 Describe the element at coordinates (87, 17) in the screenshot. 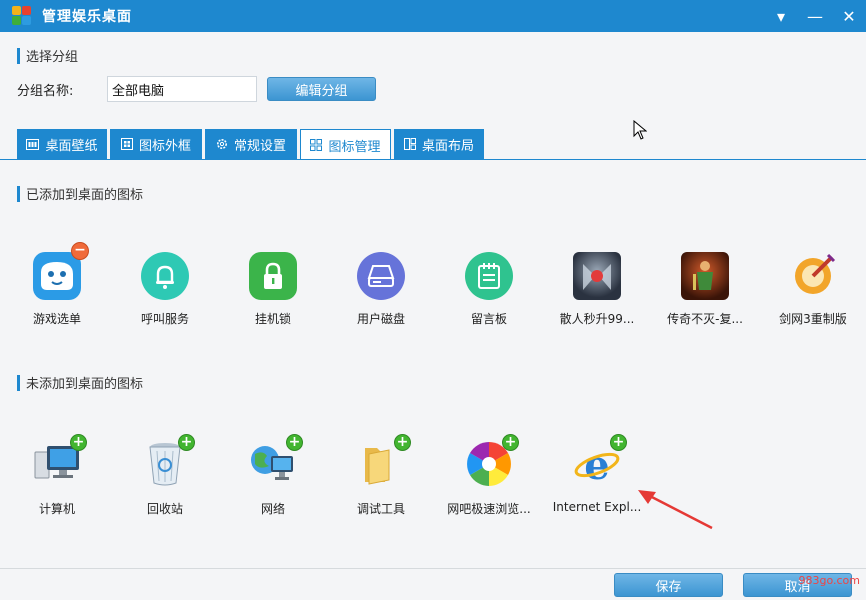

I see `window-title: 管理娱乐桌面` at that location.